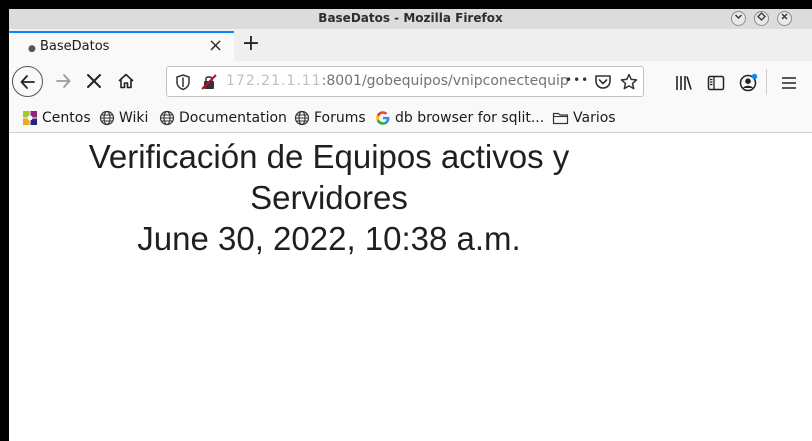 The width and height of the screenshot is (812, 441). What do you see at coordinates (183, 82) in the screenshot?
I see `shield-icon` at bounding box center [183, 82].